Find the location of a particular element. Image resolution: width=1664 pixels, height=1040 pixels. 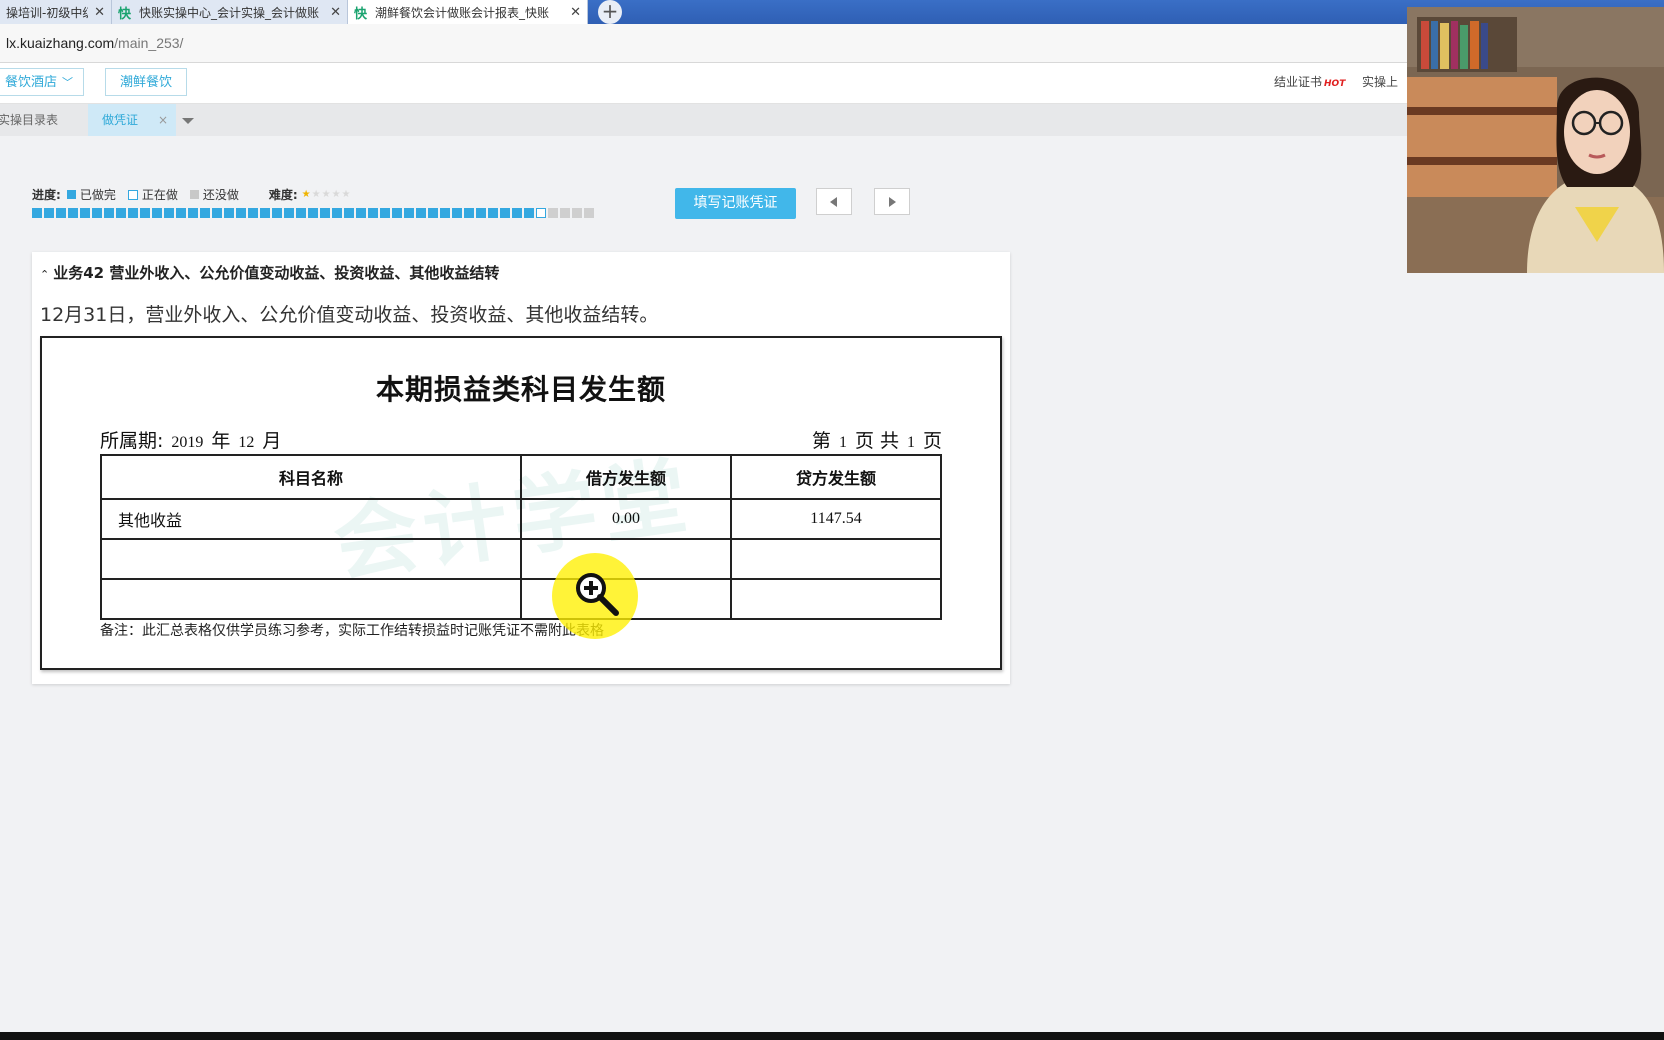

zoom-in-magnifier-icon is located at coordinates (597, 594).